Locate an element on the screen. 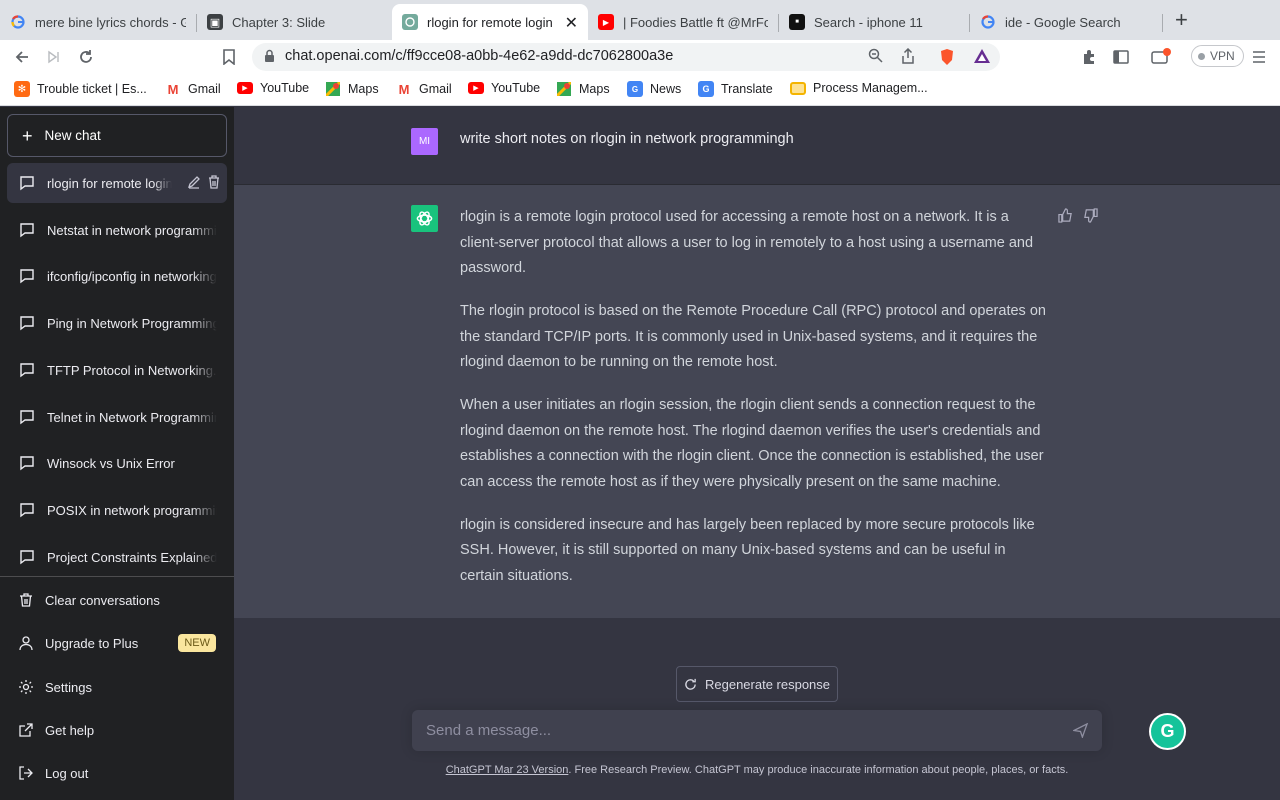  sidebar-toggle-icon is located at coordinates (1121, 57).